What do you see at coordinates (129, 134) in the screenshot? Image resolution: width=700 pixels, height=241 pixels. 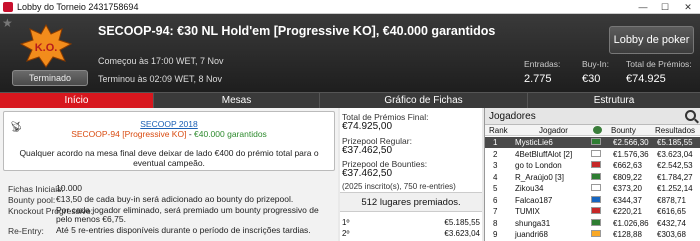 I see `banner-event-name: SECOOP-94 [Progressive KO]` at bounding box center [129, 134].